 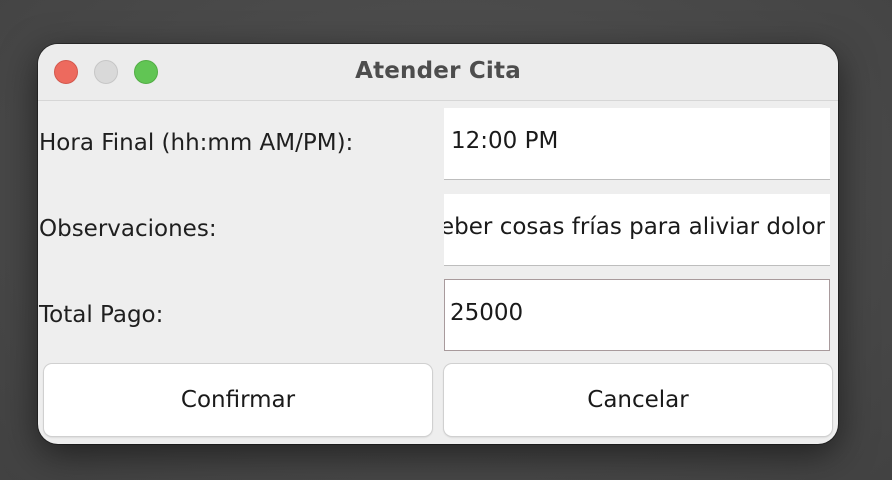 I want to click on title-bar: Atender Cita, so click(x=438, y=72).